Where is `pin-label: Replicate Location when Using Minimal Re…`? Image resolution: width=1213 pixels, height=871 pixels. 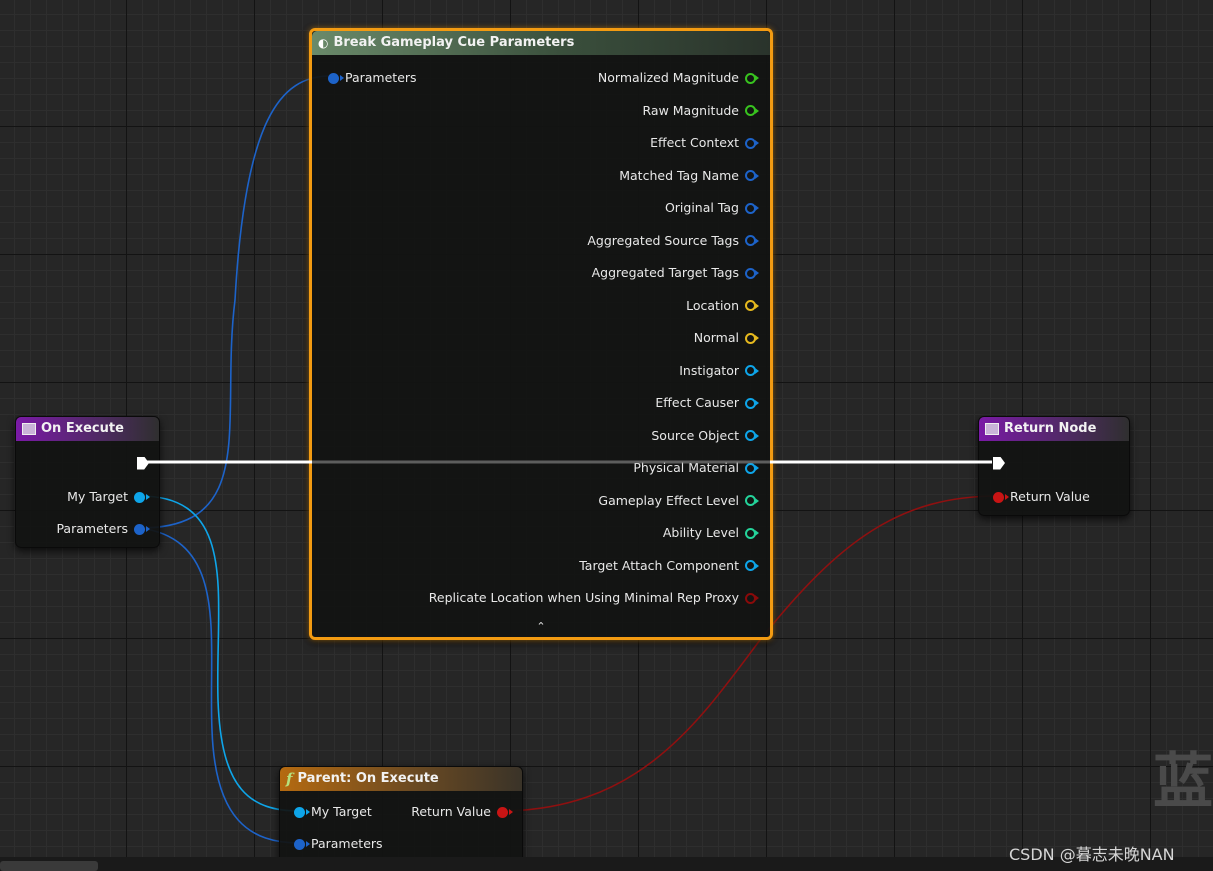 pin-label: Replicate Location when Using Minimal Re… is located at coordinates (583, 597).